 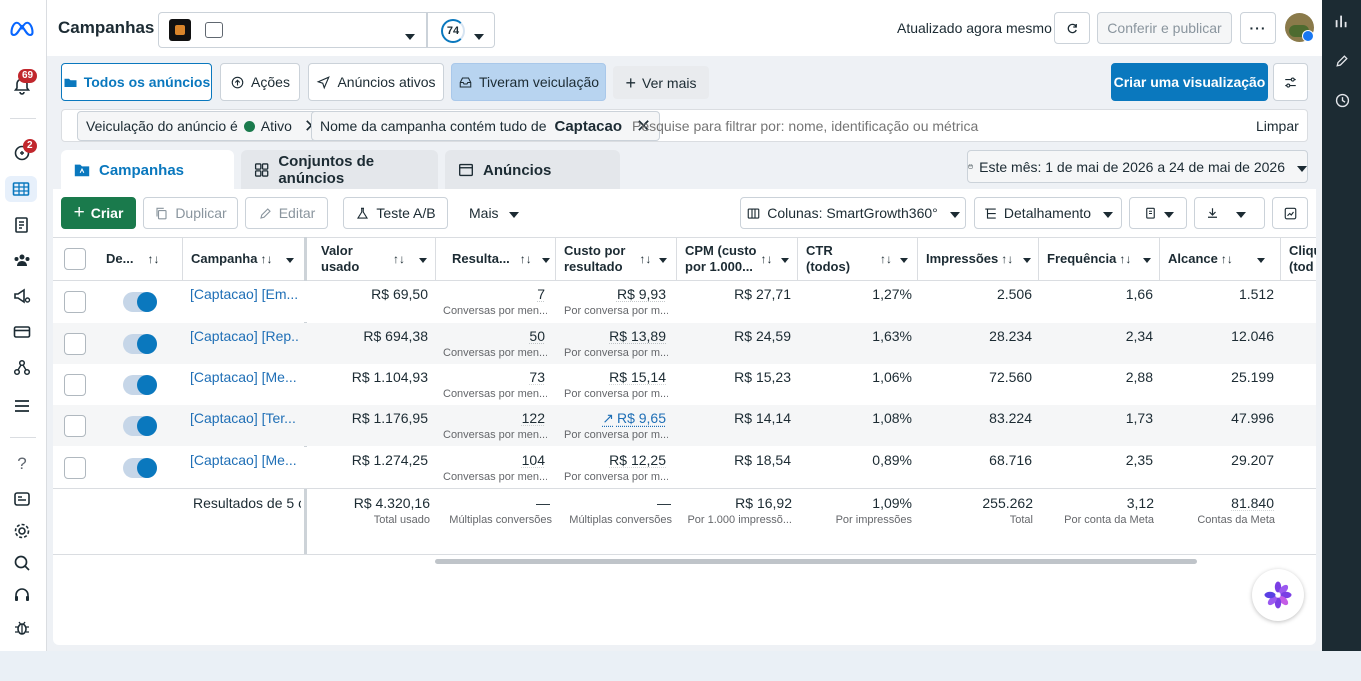 What do you see at coordinates (147, 170) in the screenshot?
I see `tab-campaigns: Campanhas` at bounding box center [147, 170].